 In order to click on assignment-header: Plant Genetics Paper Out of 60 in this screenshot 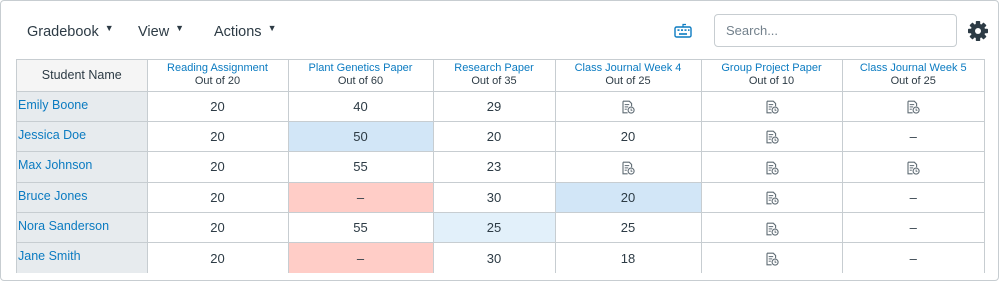, I will do `click(360, 76)`.